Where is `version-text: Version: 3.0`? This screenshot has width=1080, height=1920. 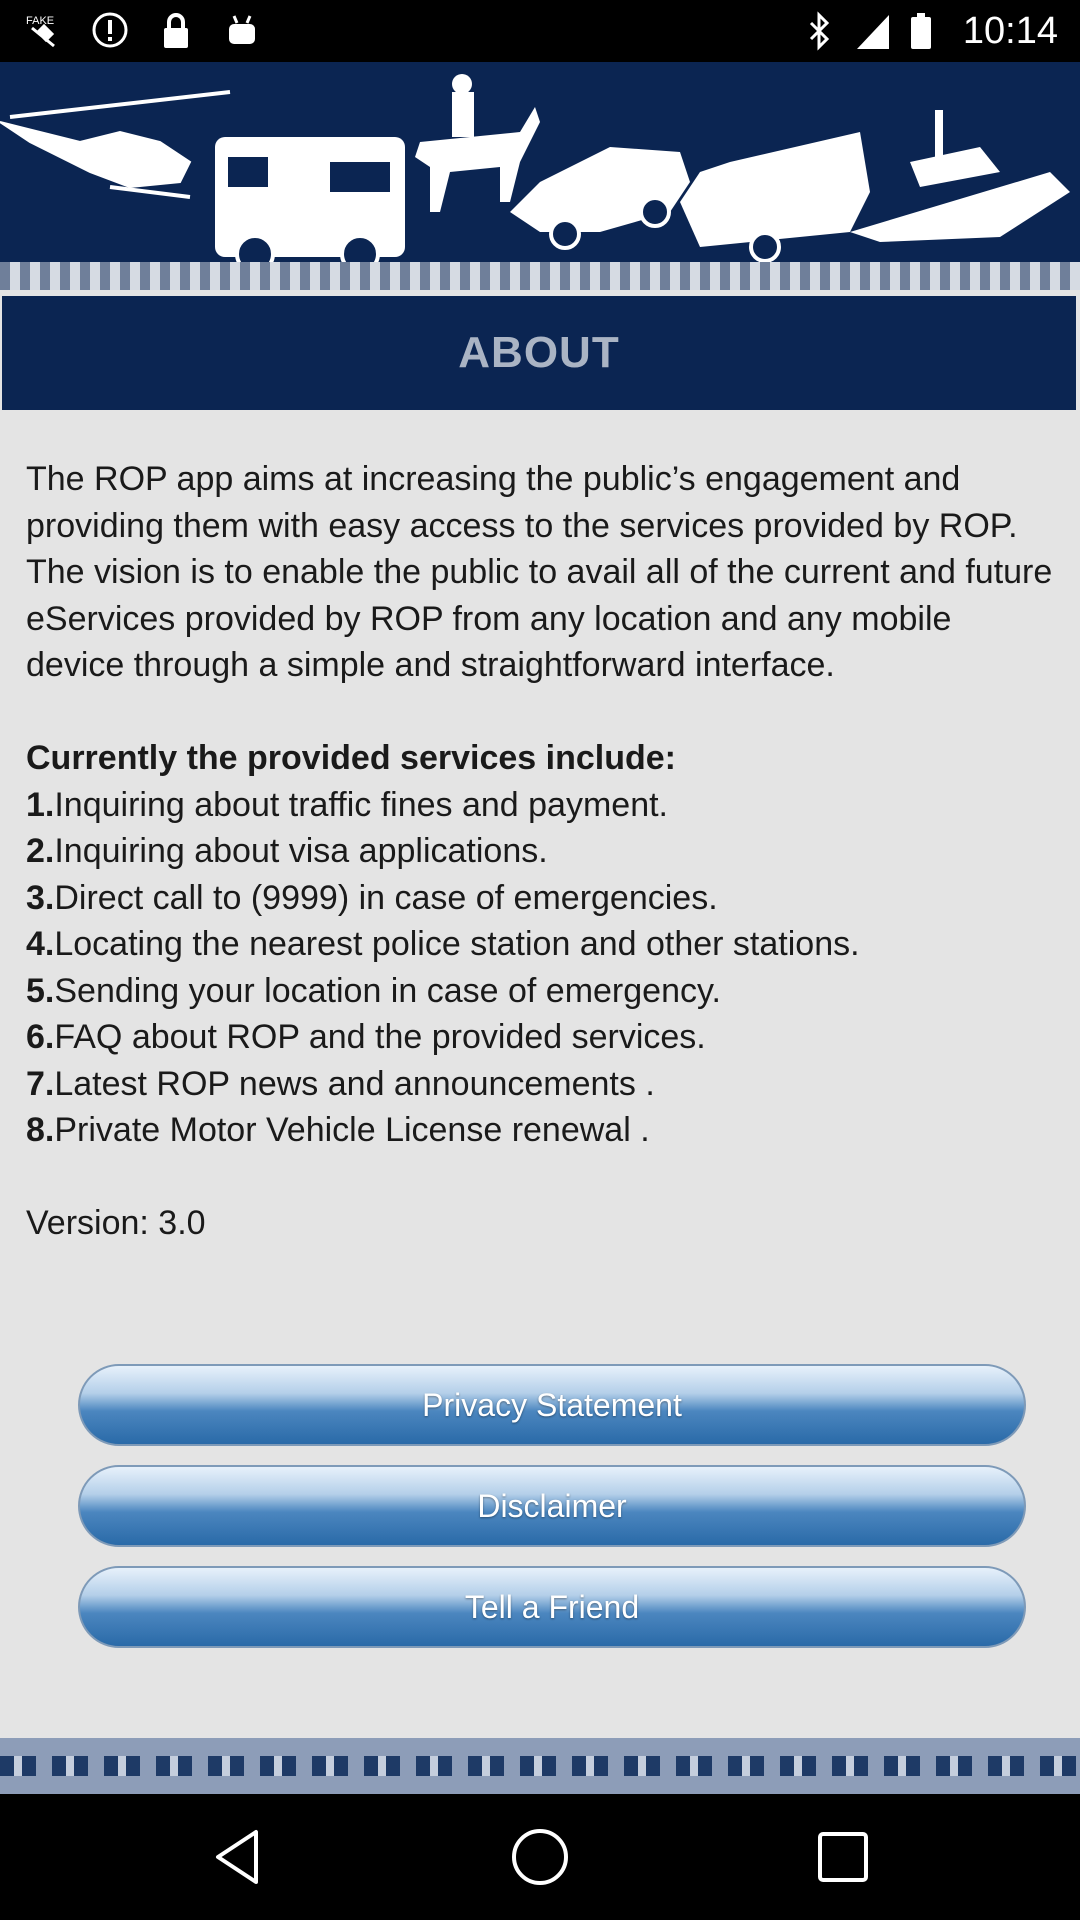 version-text: Version: 3.0 is located at coordinates (116, 1223).